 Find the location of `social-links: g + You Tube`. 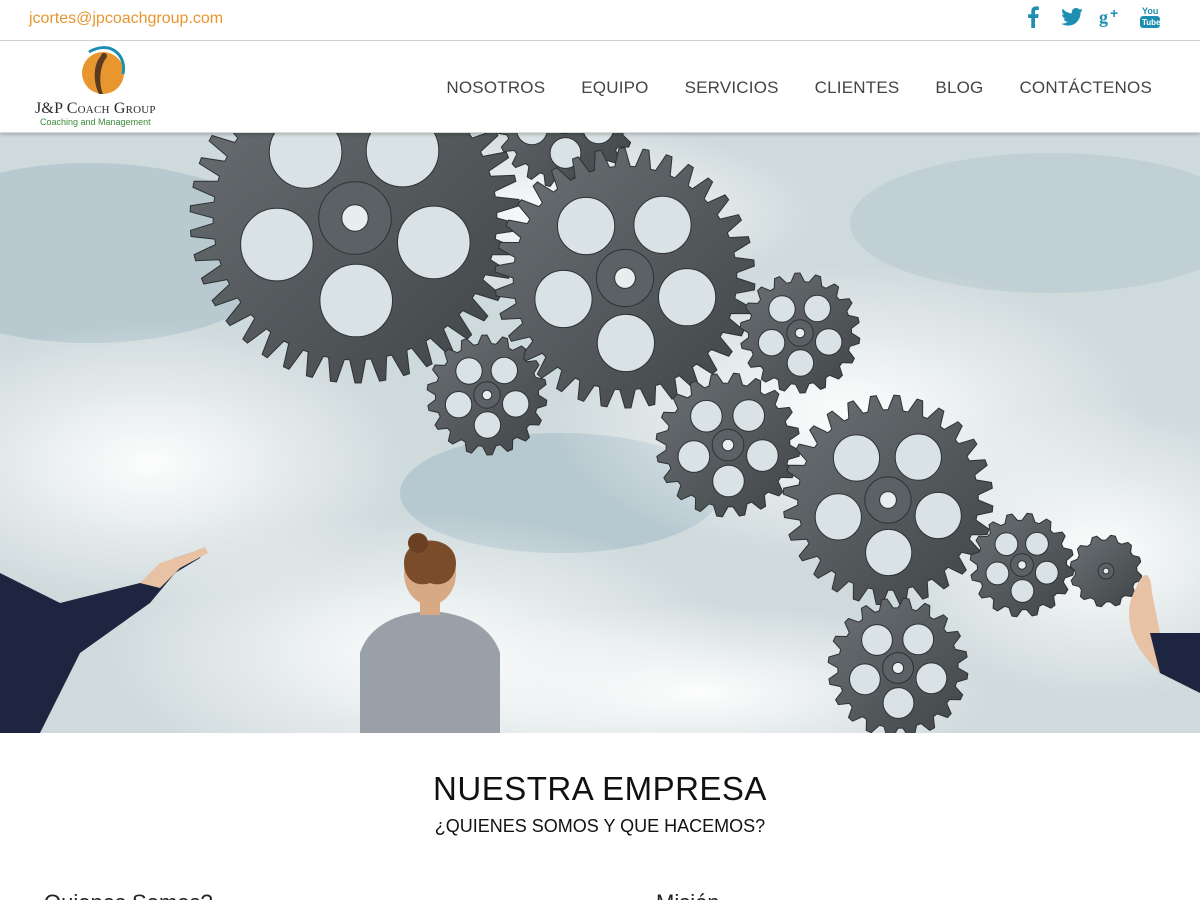

social-links: g + You Tube is located at coordinates (1091, 17).